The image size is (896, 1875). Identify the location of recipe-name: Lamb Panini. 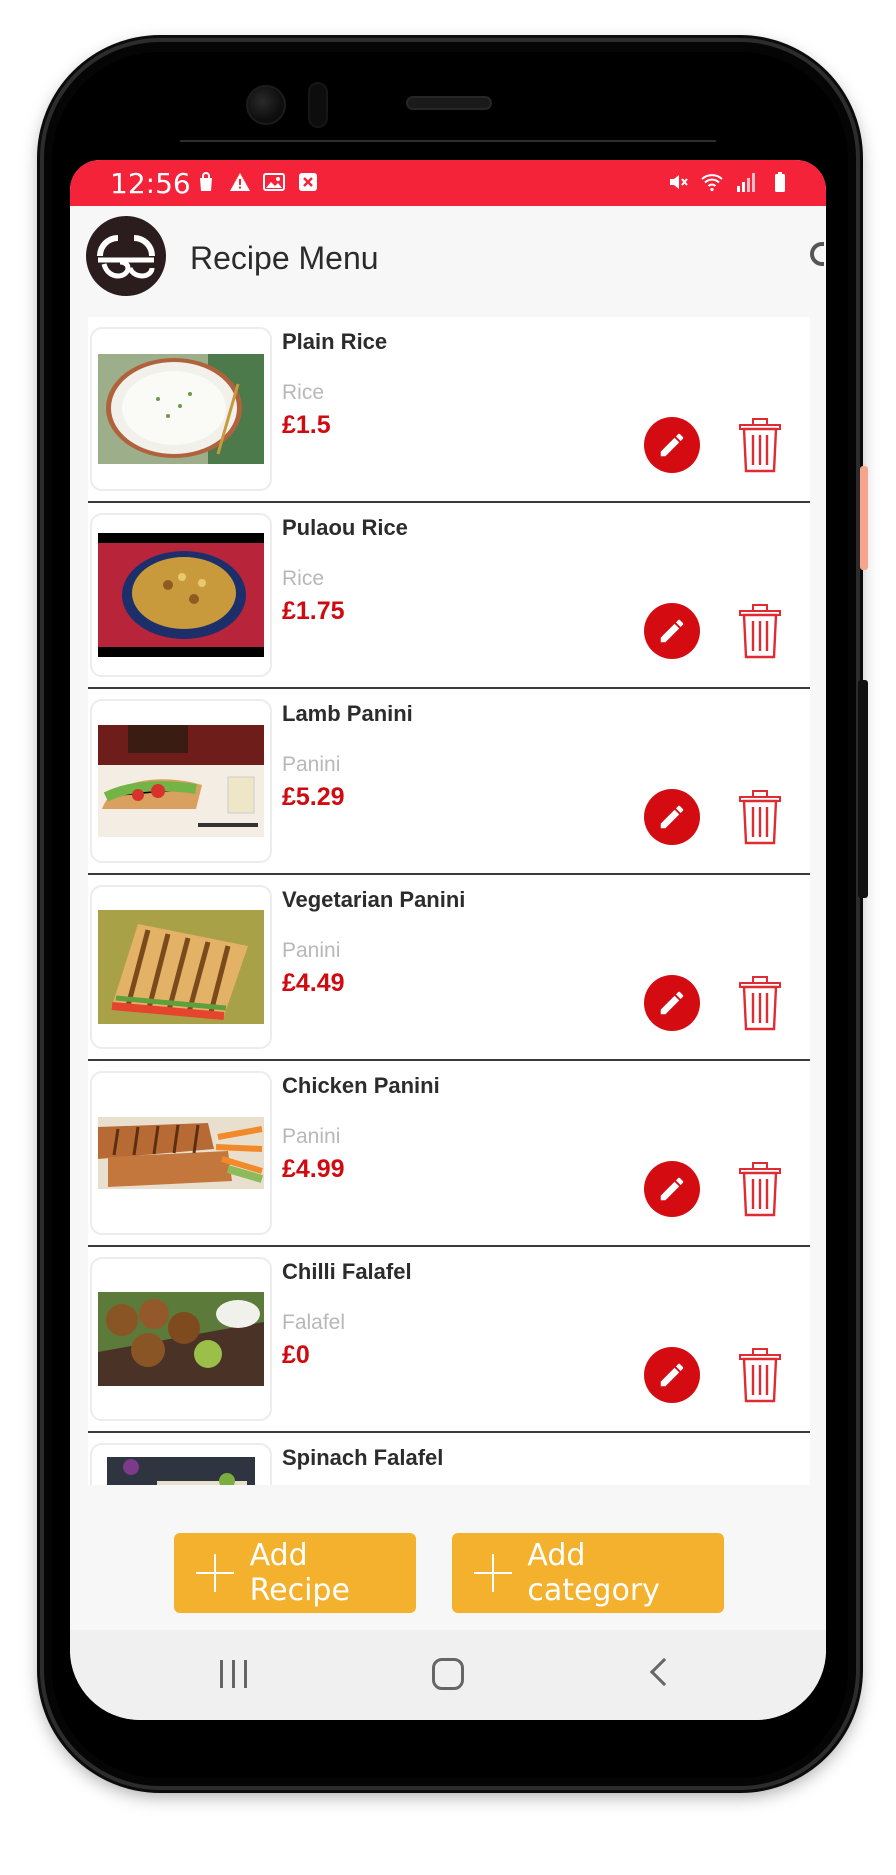
(347, 713).